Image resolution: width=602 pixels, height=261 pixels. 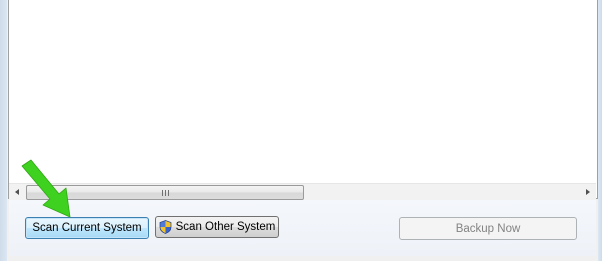 What do you see at coordinates (165, 227) in the screenshot?
I see `uac-shield-icon` at bounding box center [165, 227].